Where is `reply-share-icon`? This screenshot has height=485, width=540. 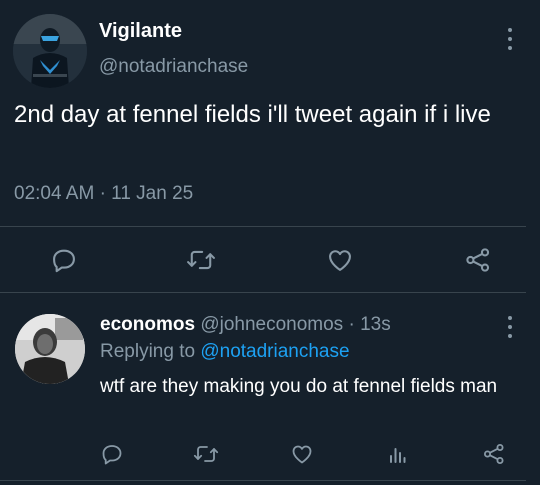
reply-share-icon is located at coordinates (494, 454).